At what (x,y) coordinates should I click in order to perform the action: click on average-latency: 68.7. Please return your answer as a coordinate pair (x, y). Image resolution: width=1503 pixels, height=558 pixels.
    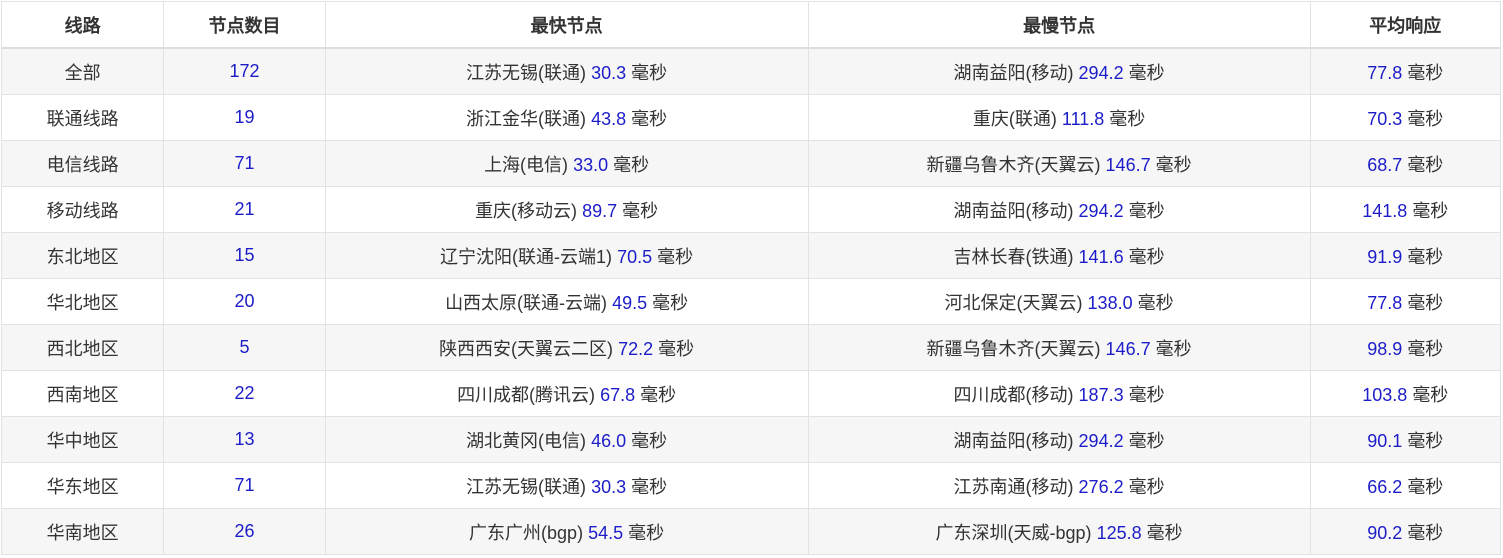
    Looking at the image, I should click on (1385, 164).